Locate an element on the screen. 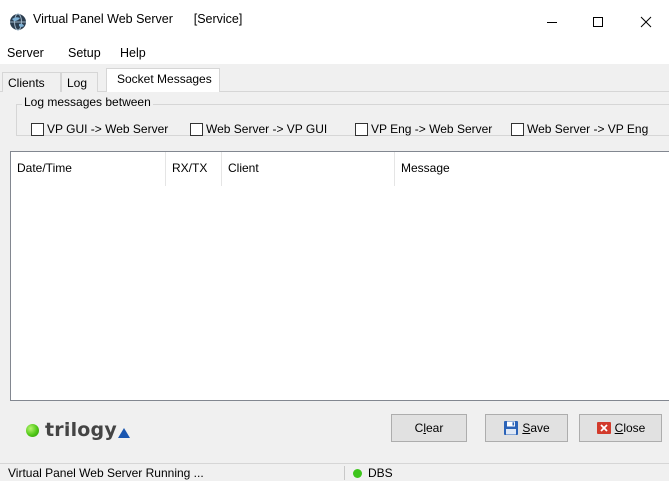 The image size is (669, 481). status-separator is located at coordinates (344, 473).